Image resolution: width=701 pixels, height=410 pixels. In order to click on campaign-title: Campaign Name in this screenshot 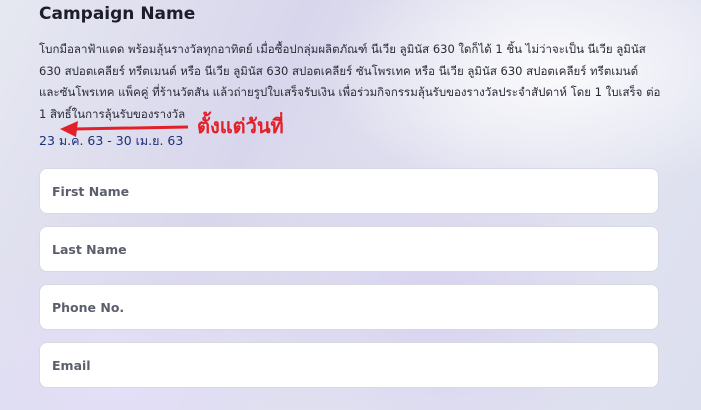, I will do `click(117, 14)`.